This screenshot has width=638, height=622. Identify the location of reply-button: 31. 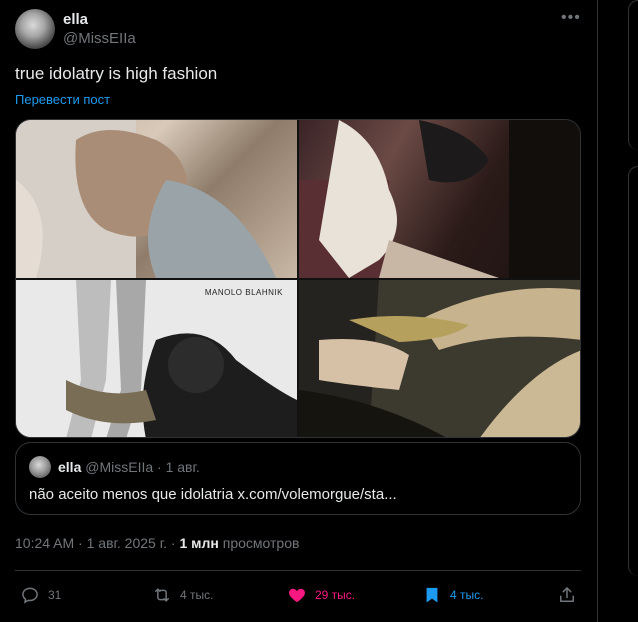
(40, 595).